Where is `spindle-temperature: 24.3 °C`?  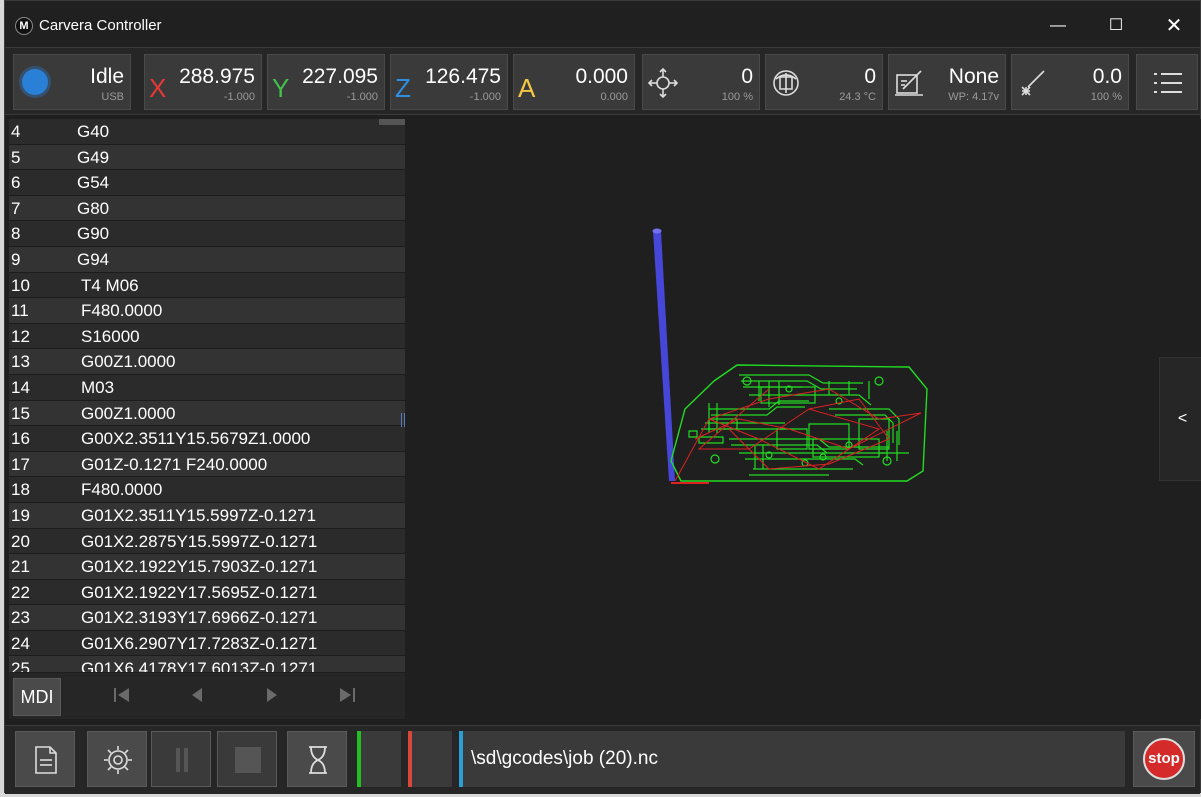 spindle-temperature: 24.3 °C is located at coordinates (857, 97).